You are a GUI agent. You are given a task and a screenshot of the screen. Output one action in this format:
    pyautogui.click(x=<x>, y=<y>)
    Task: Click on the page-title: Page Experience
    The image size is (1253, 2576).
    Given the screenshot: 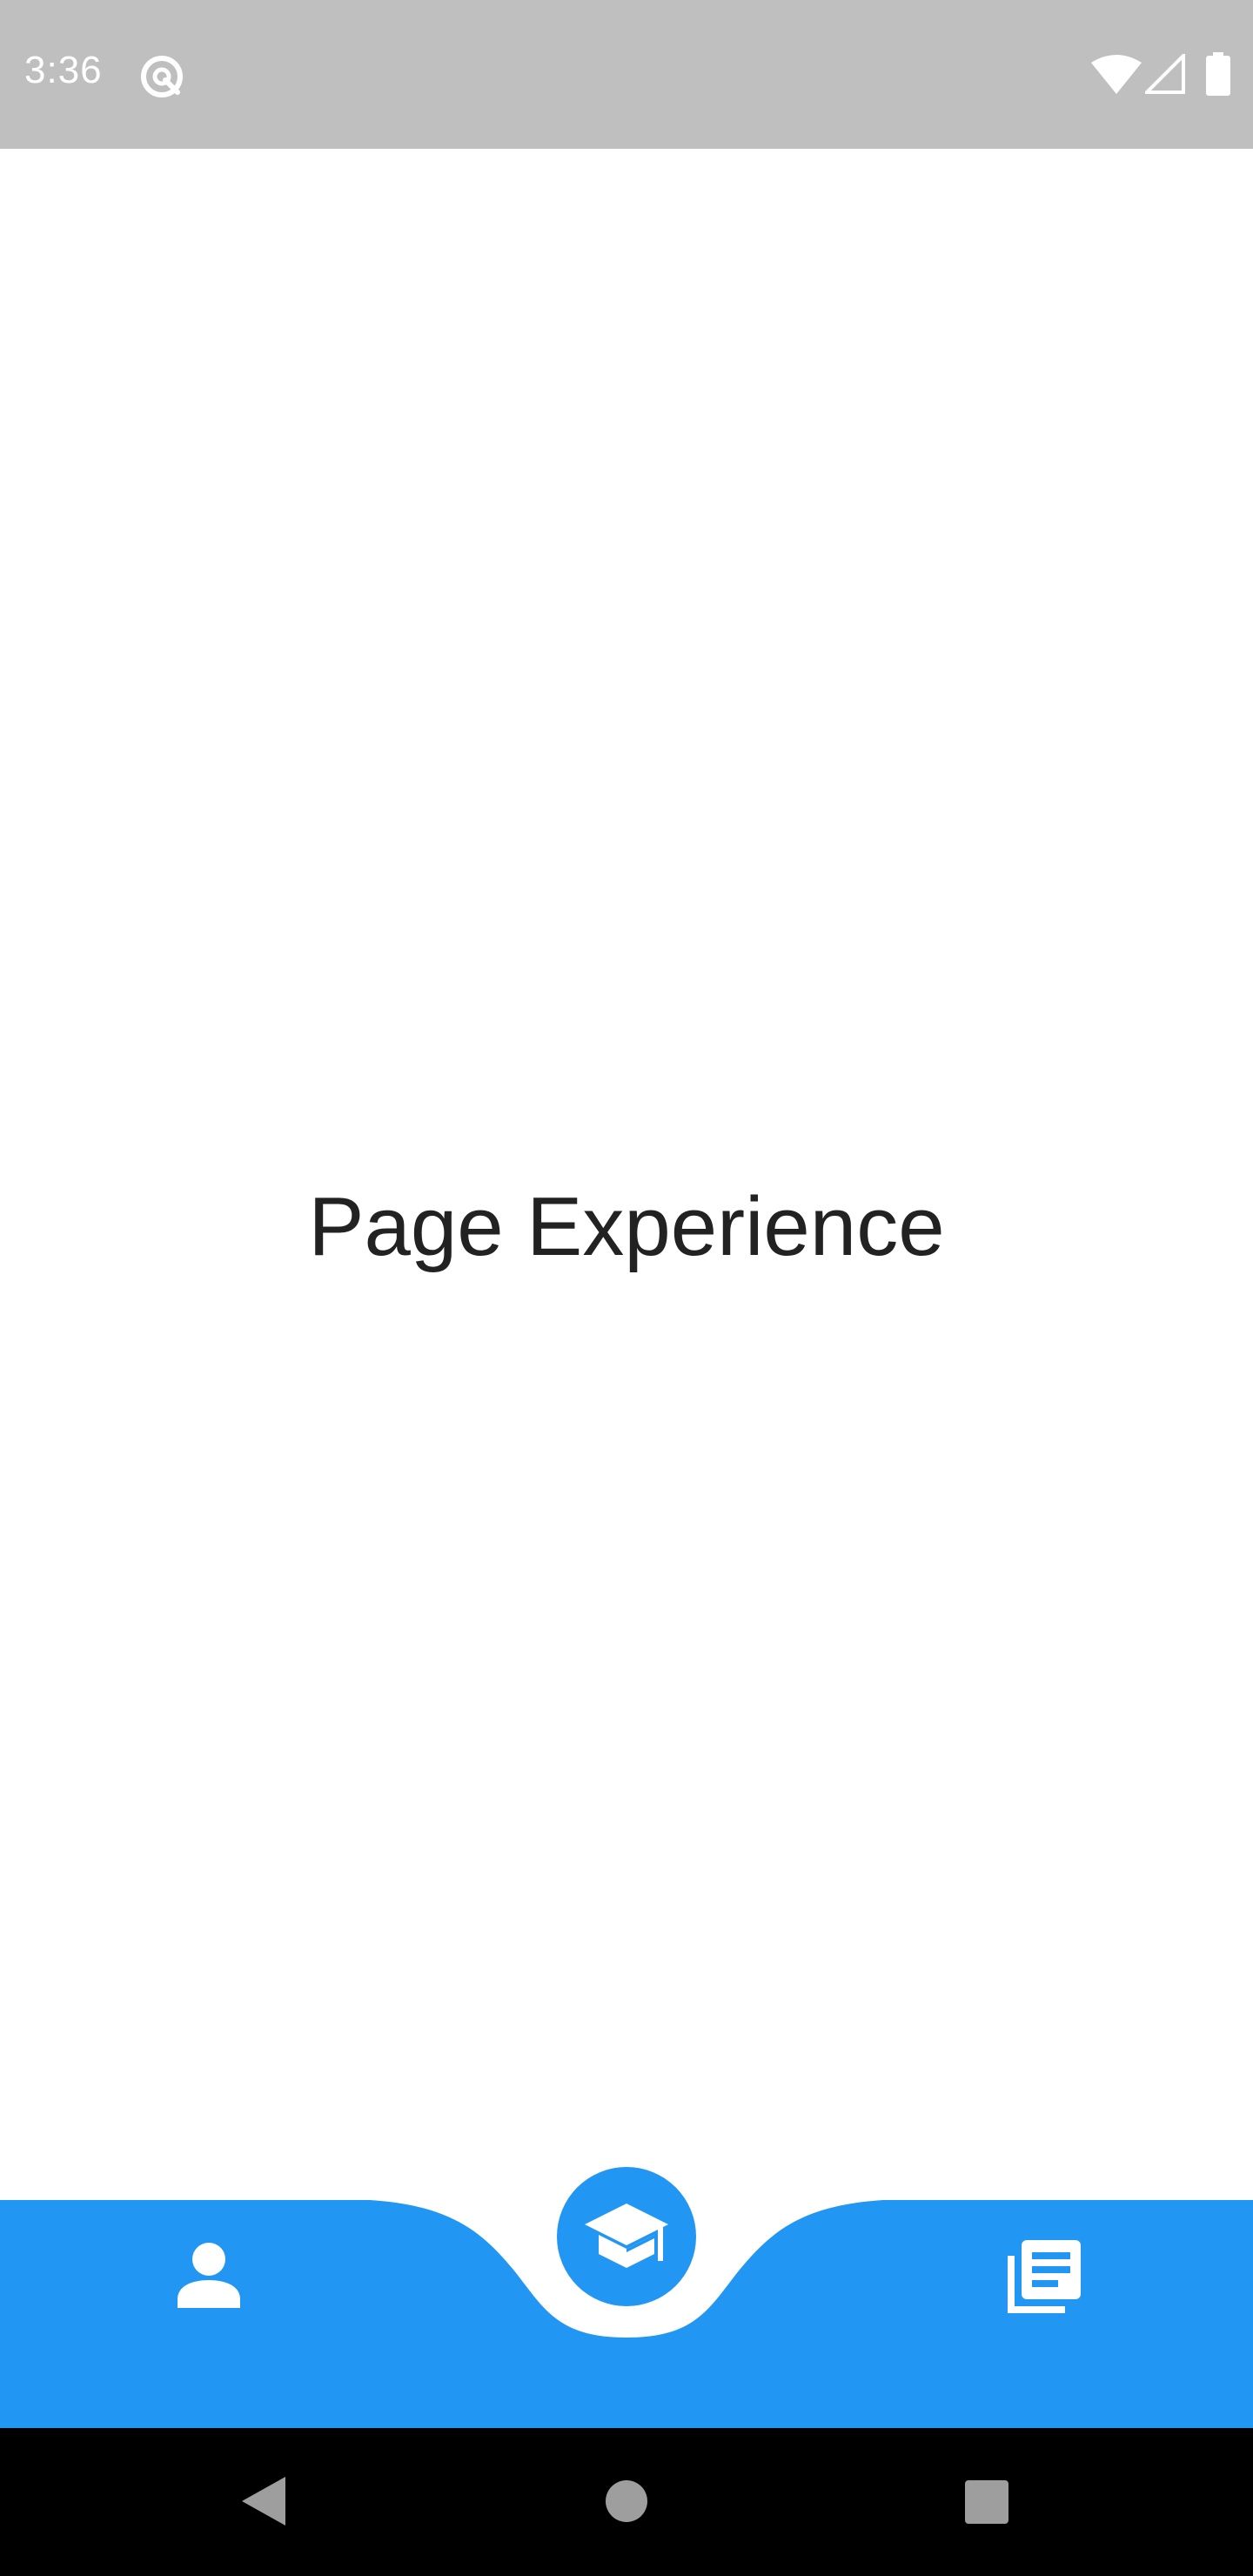 What is the action you would take?
    pyautogui.click(x=626, y=1226)
    